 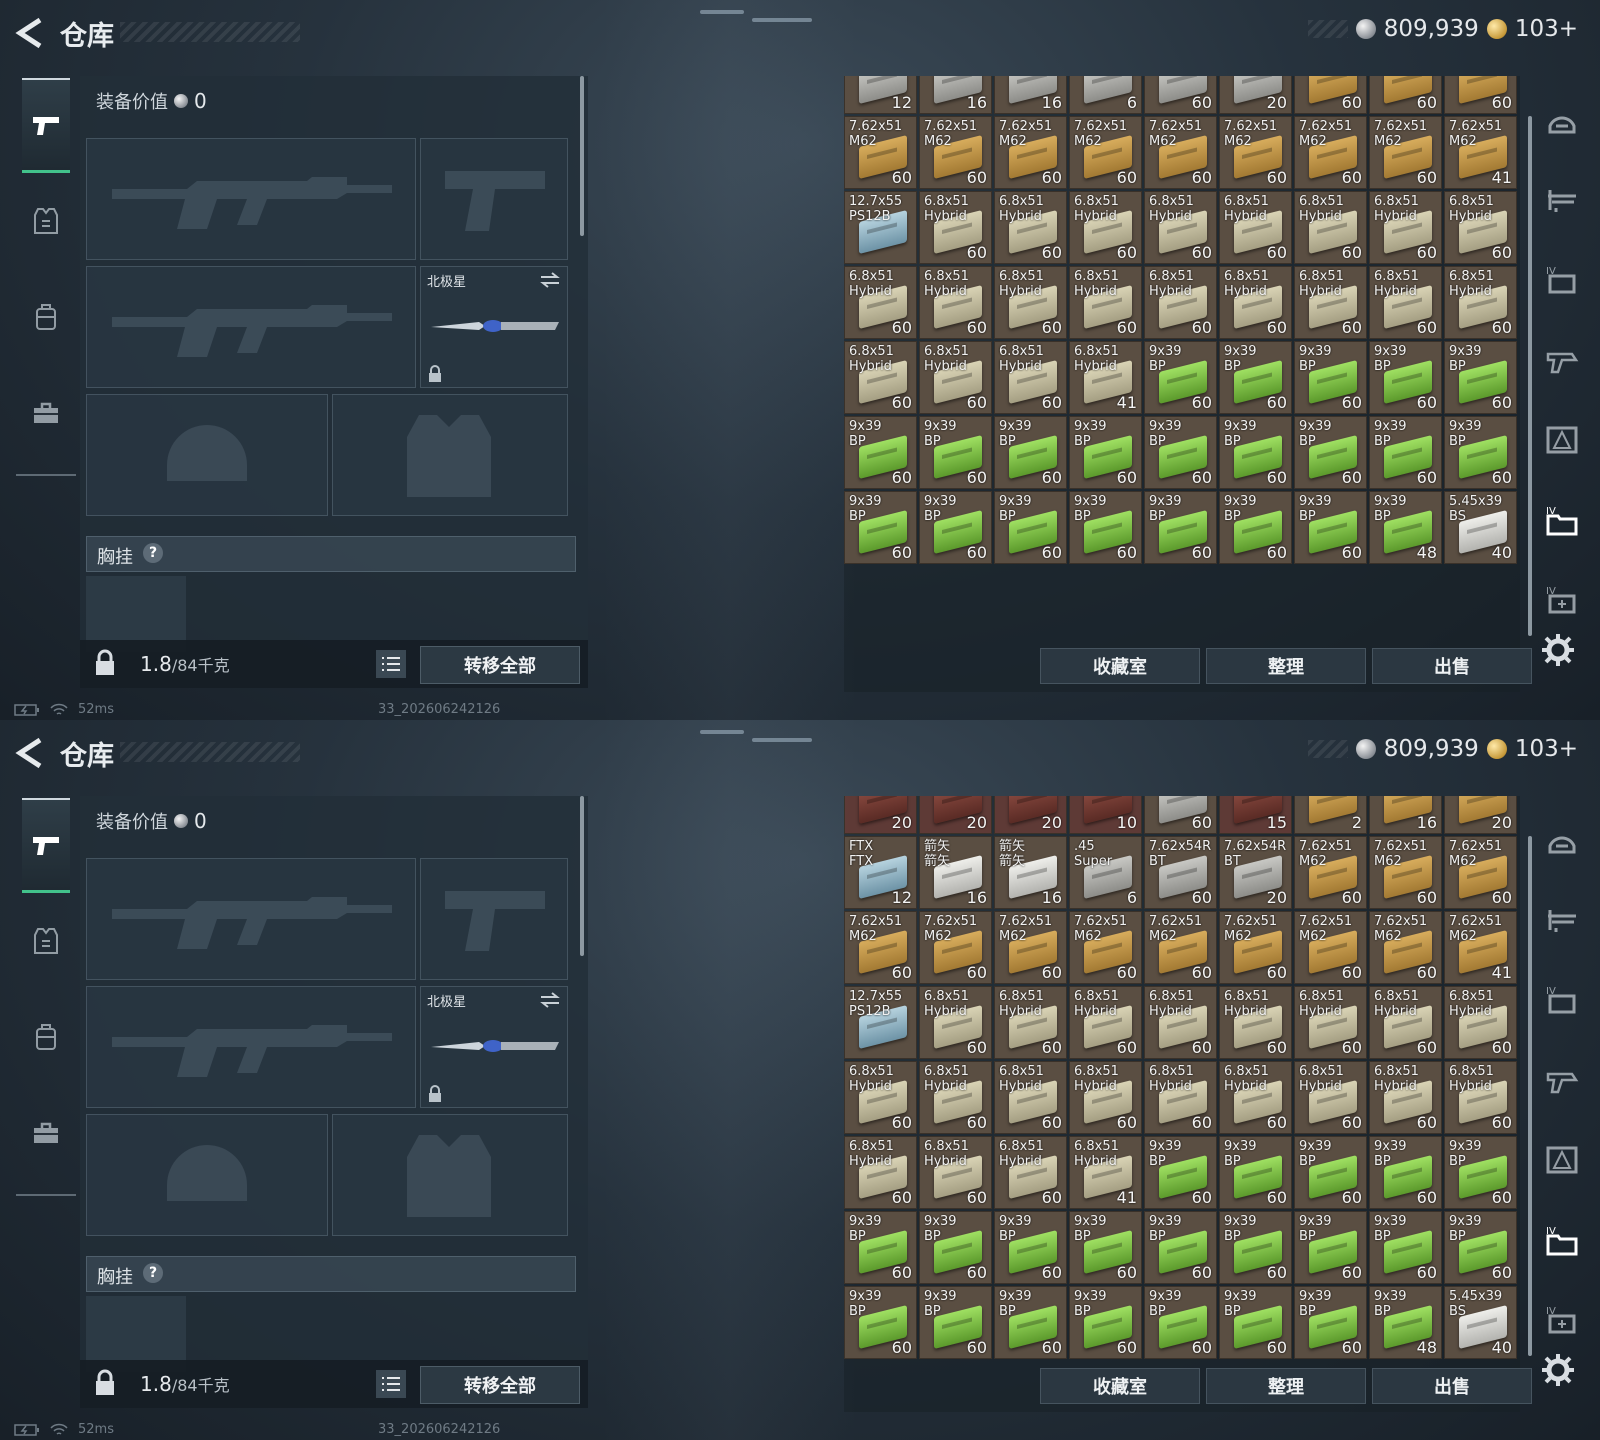 I want to click on body-armor-slot, so click(x=450, y=1175).